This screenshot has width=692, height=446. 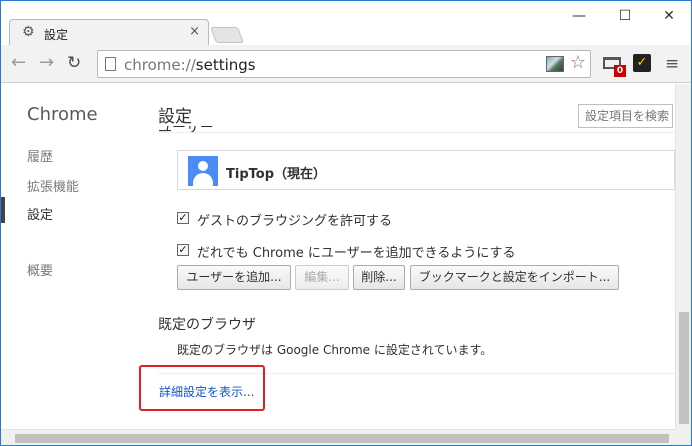 I want to click on sidebar-item-about: 概要, so click(x=40, y=269).